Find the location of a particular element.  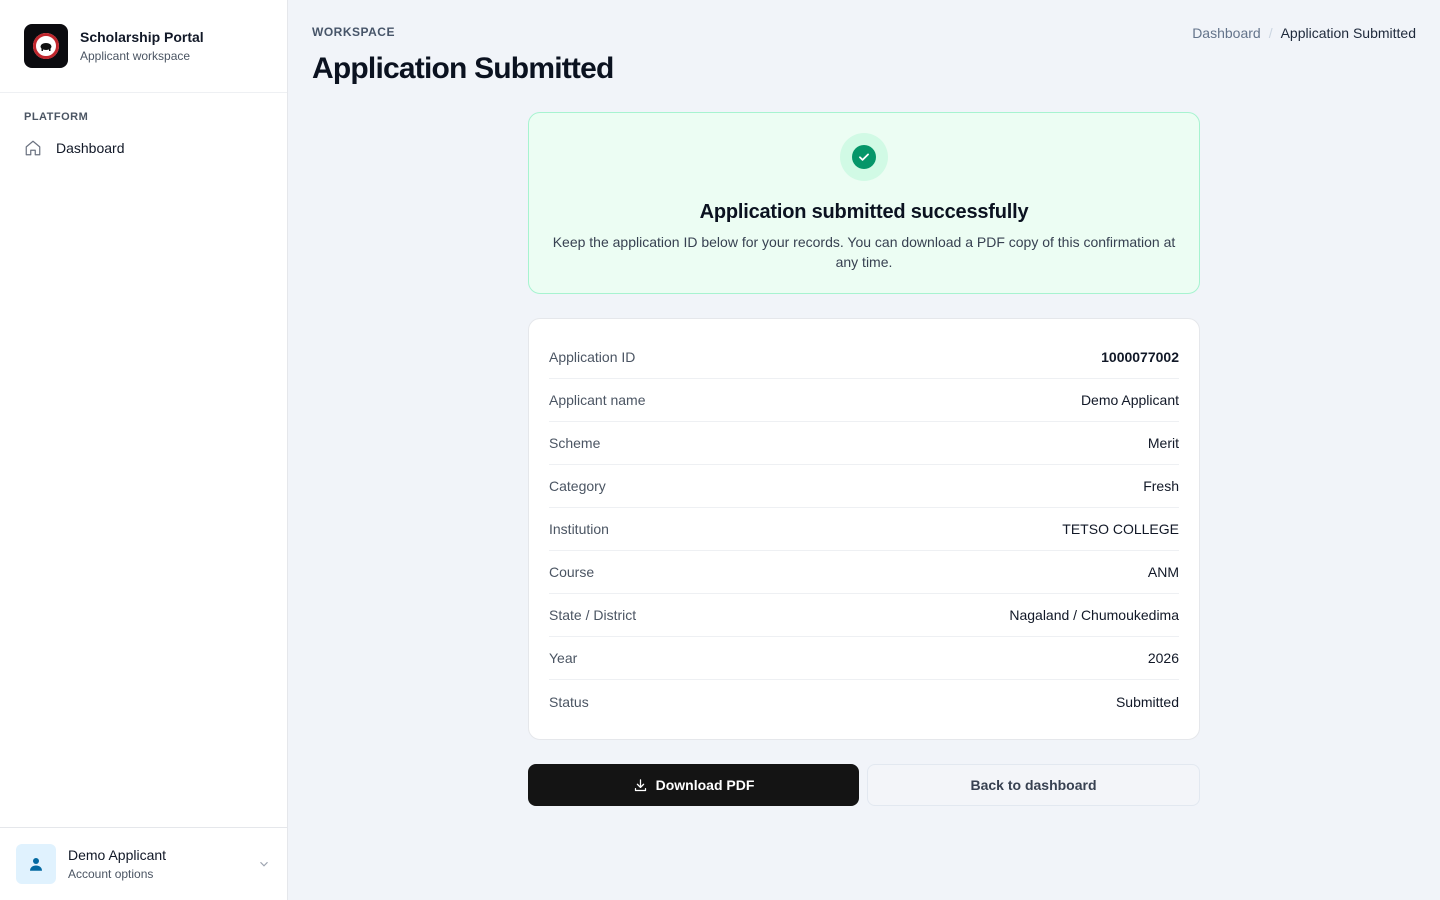

sidebar-item-dashboard: Dashboard is located at coordinates (143, 148).